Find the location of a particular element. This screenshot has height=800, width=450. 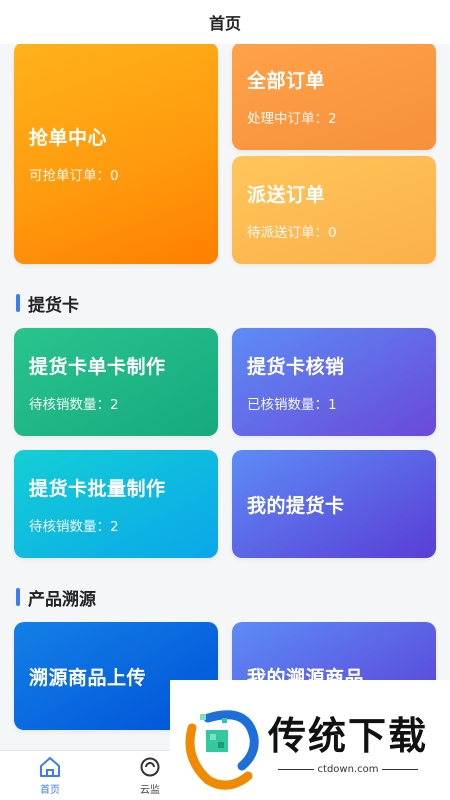

section-header-trace: 产品溯源 is located at coordinates (56, 598).